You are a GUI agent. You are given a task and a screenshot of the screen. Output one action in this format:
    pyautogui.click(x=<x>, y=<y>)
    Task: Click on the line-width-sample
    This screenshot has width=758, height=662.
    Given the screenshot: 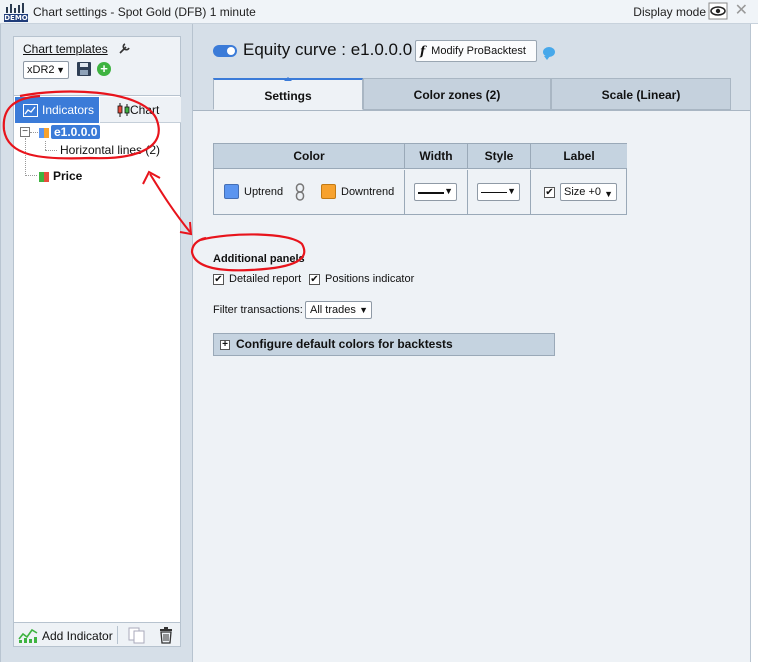 What is the action you would take?
    pyautogui.click(x=431, y=193)
    